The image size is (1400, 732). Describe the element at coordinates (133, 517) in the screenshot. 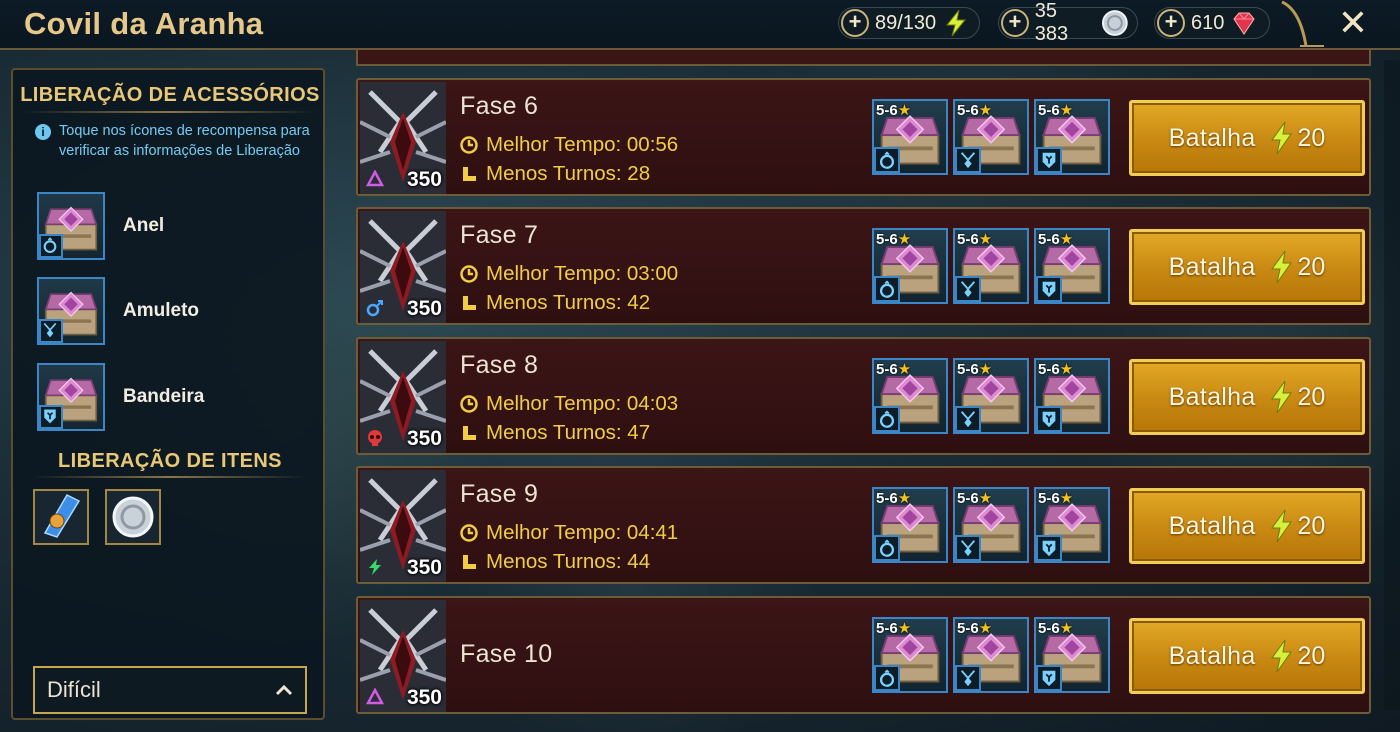

I see `silver-coin-icon` at that location.